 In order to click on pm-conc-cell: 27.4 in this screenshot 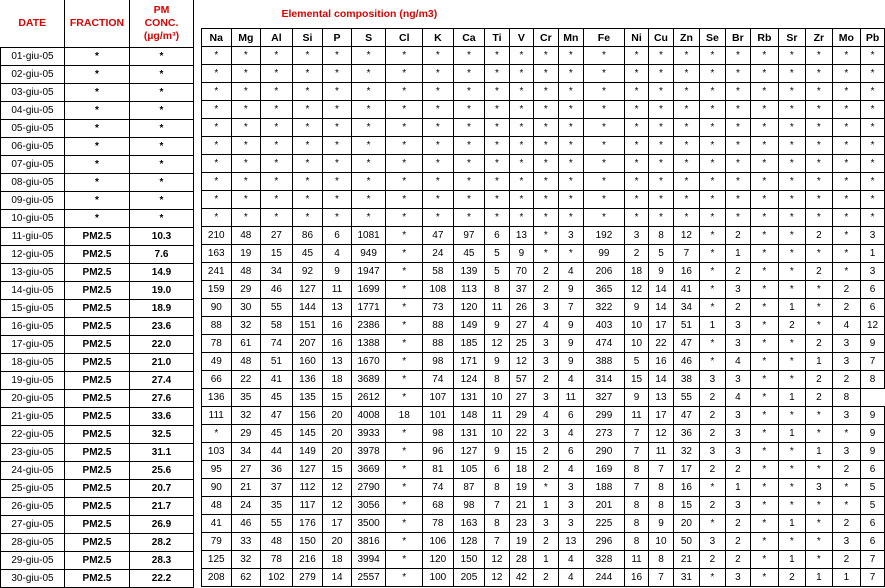, I will do `click(161, 380)`.